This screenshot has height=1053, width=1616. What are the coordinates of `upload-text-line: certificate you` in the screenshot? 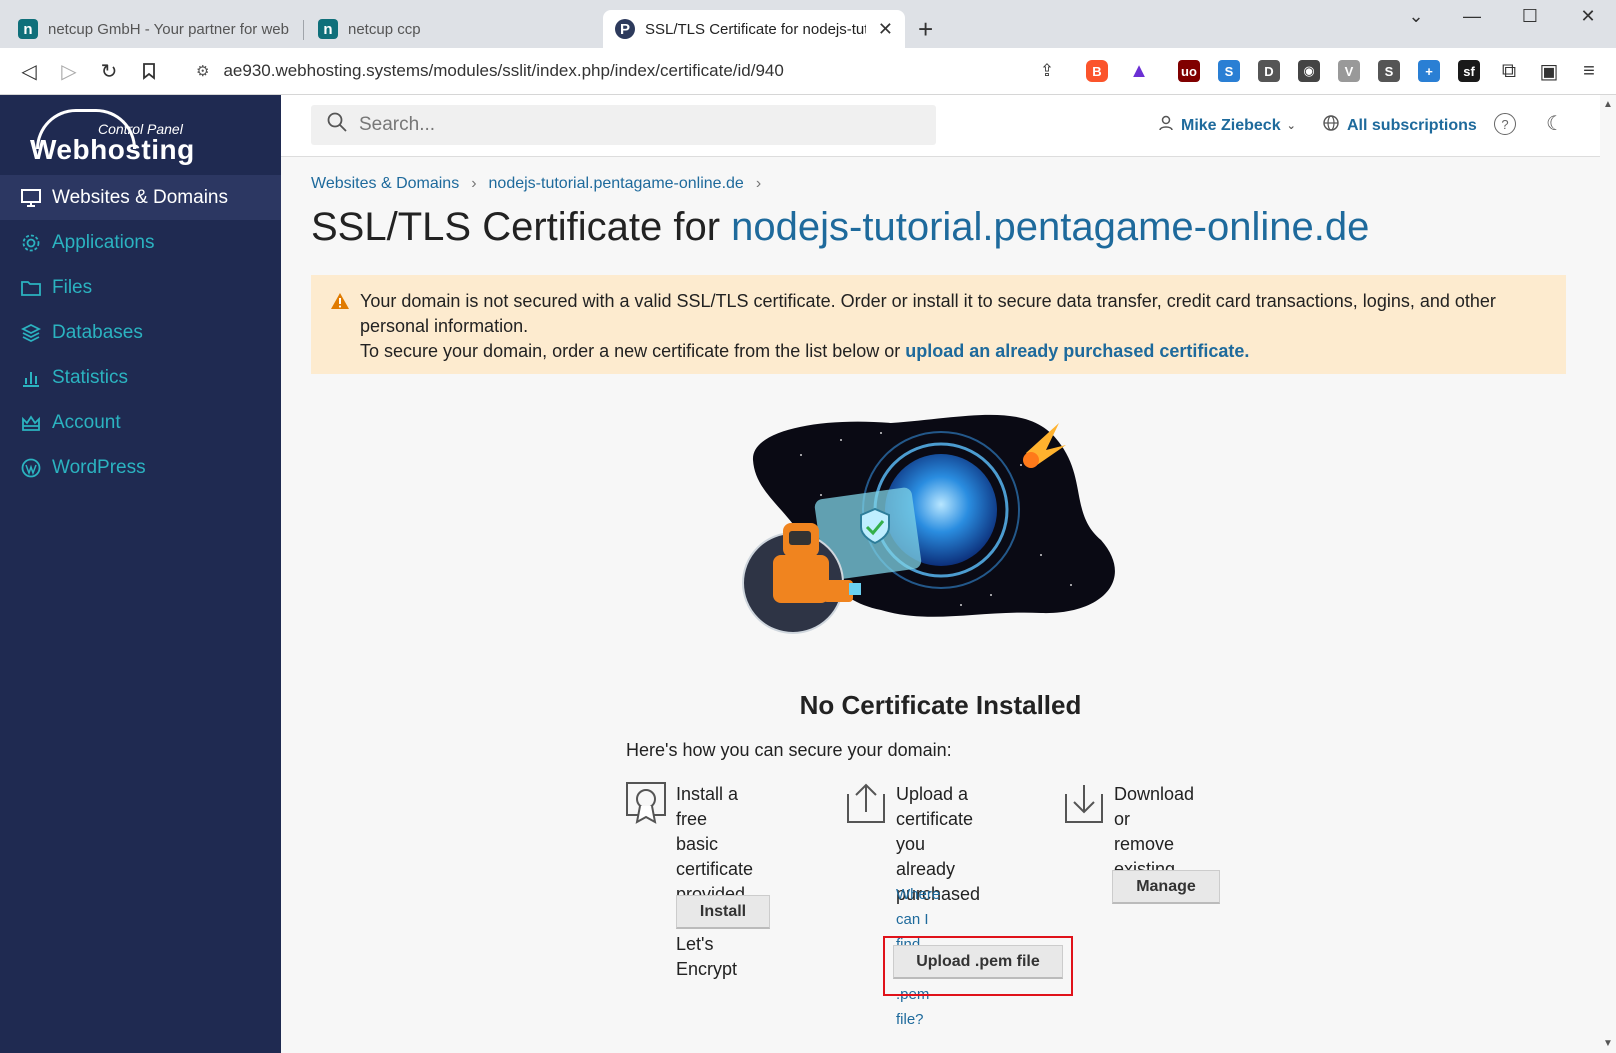 It's located at (935, 831).